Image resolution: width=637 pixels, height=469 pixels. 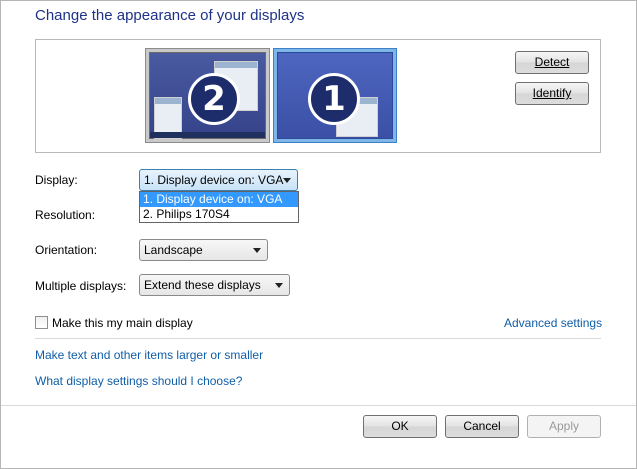 I want to click on monitor-1: 1, so click(x=335, y=95).